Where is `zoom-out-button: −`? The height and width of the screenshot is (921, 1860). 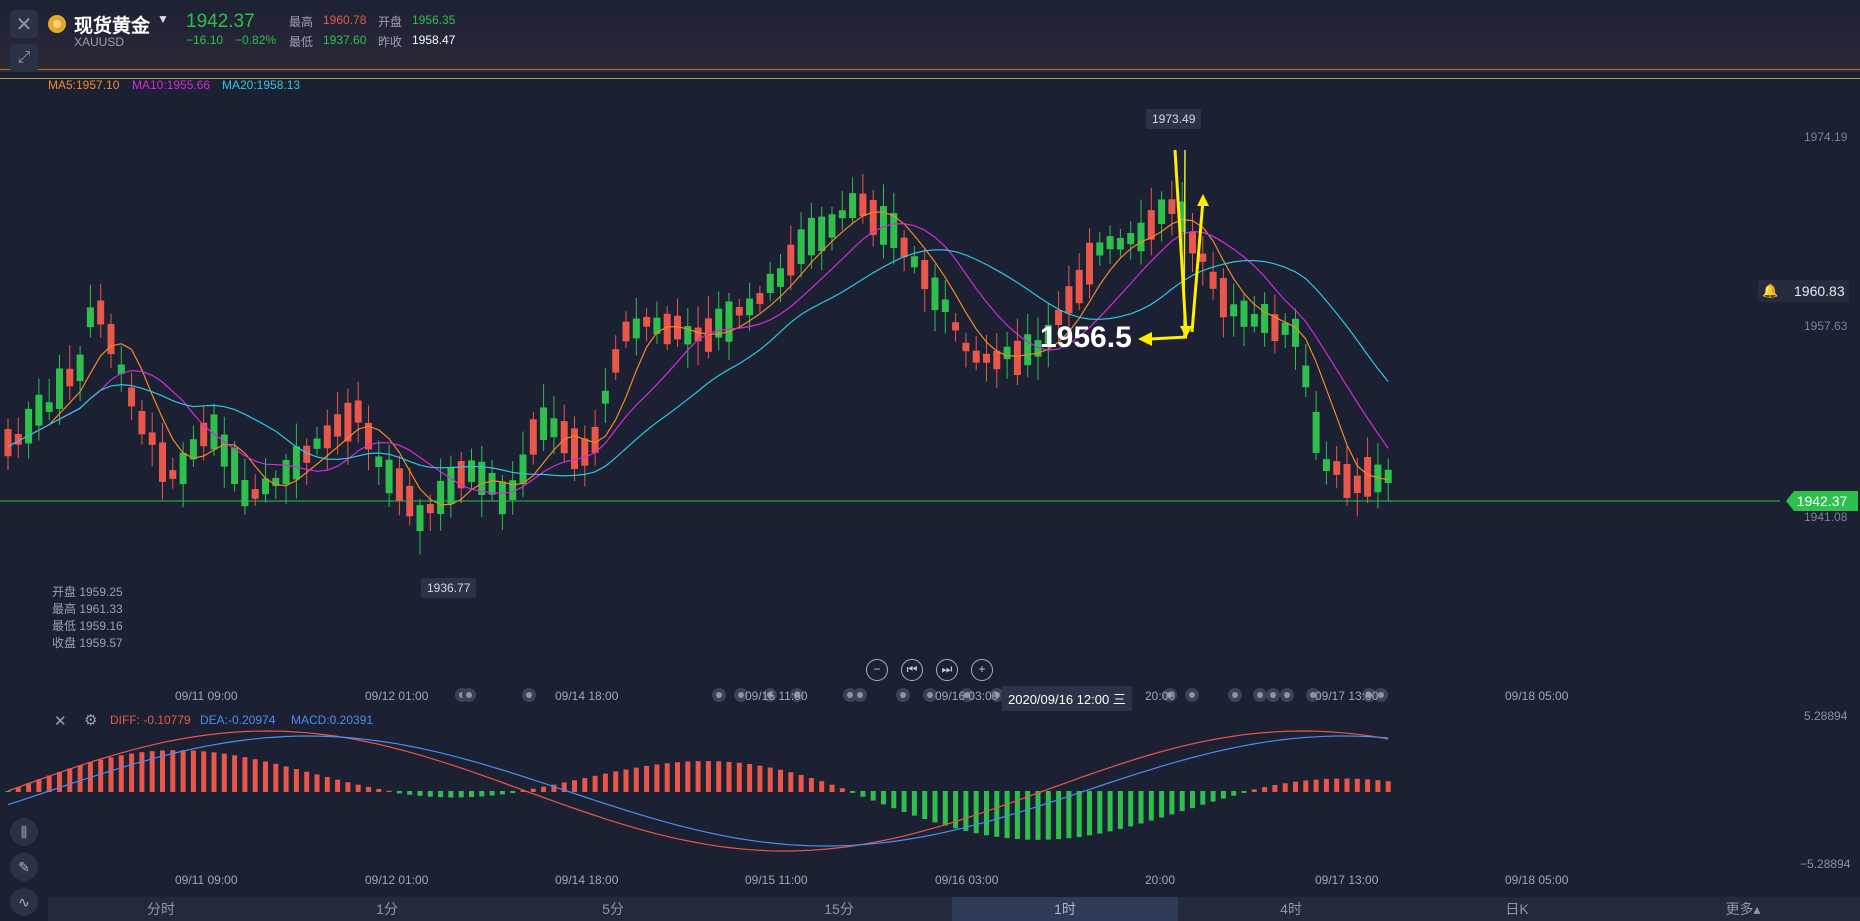 zoom-out-button: − is located at coordinates (877, 670).